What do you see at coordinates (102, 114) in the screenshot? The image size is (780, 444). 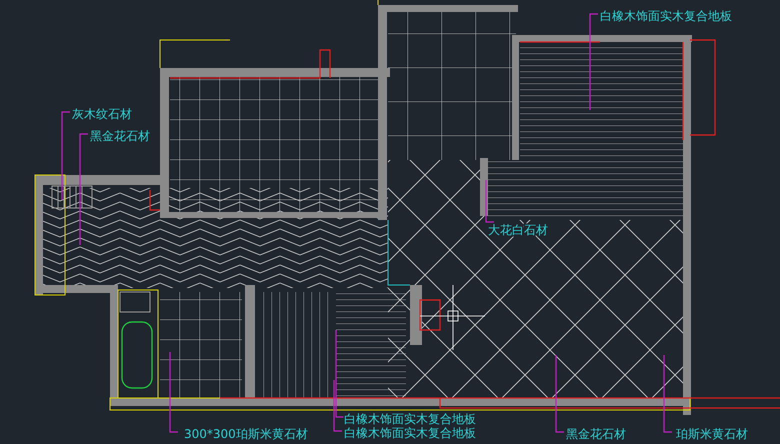 I see `material-label: 灰木纹石材` at bounding box center [102, 114].